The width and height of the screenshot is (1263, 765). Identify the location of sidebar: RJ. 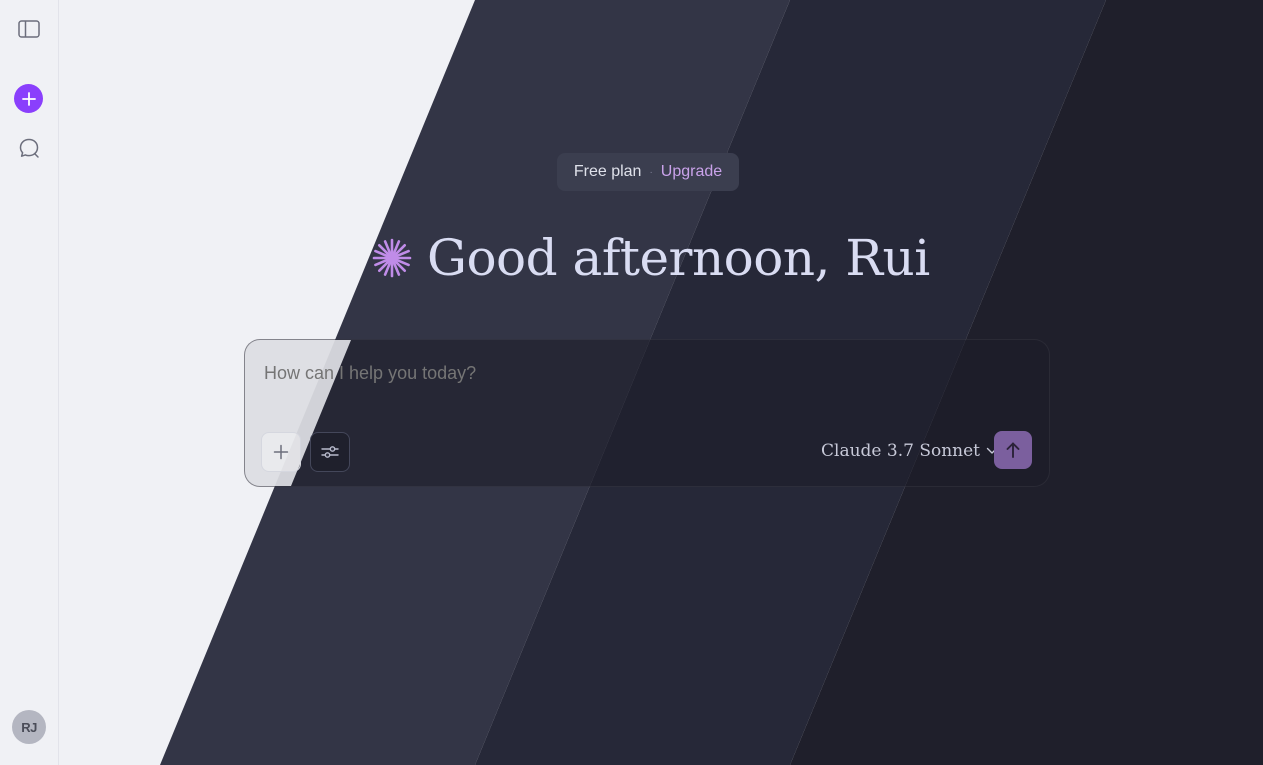
(29, 382).